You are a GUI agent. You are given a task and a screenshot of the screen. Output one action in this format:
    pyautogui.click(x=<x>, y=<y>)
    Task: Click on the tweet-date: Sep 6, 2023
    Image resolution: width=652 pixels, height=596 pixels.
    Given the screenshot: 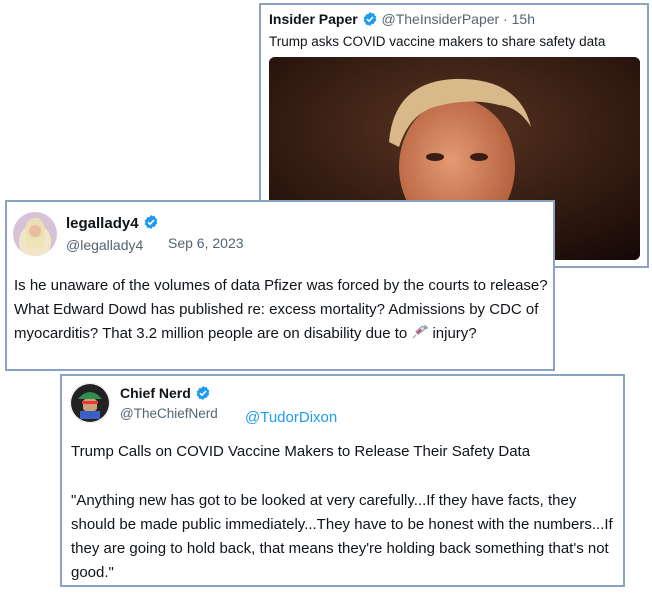 What is the action you would take?
    pyautogui.click(x=206, y=243)
    